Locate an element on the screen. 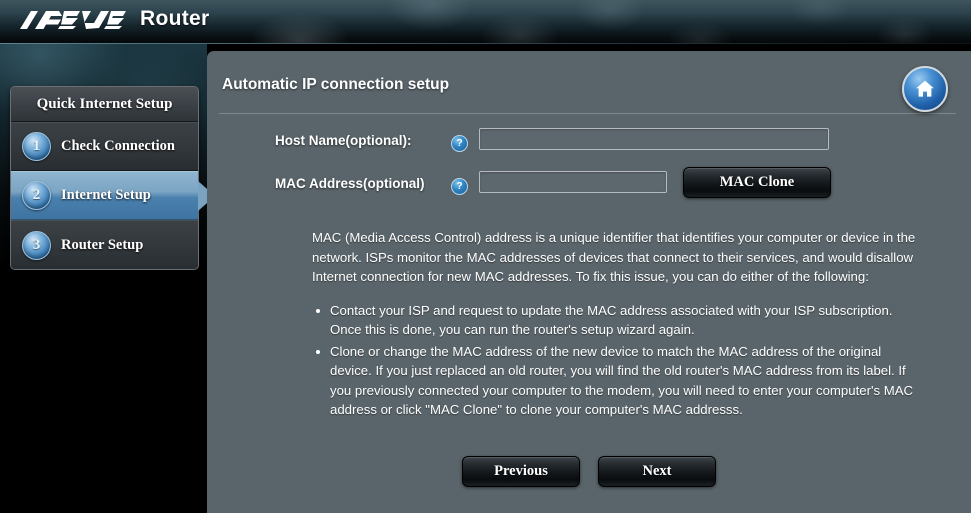 The image size is (971, 513). step-number-2: 2 is located at coordinates (36, 195).